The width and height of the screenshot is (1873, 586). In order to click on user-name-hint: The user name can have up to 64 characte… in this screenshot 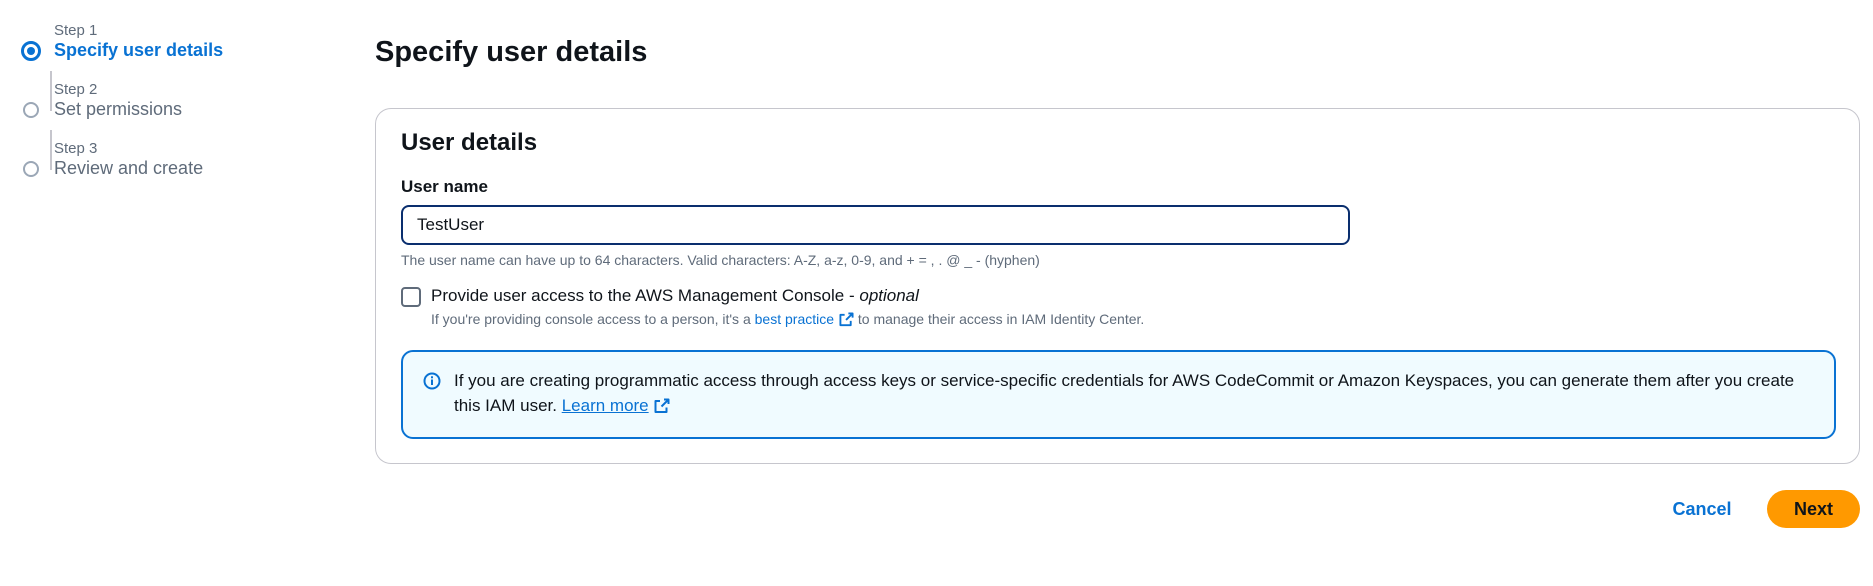, I will do `click(720, 260)`.